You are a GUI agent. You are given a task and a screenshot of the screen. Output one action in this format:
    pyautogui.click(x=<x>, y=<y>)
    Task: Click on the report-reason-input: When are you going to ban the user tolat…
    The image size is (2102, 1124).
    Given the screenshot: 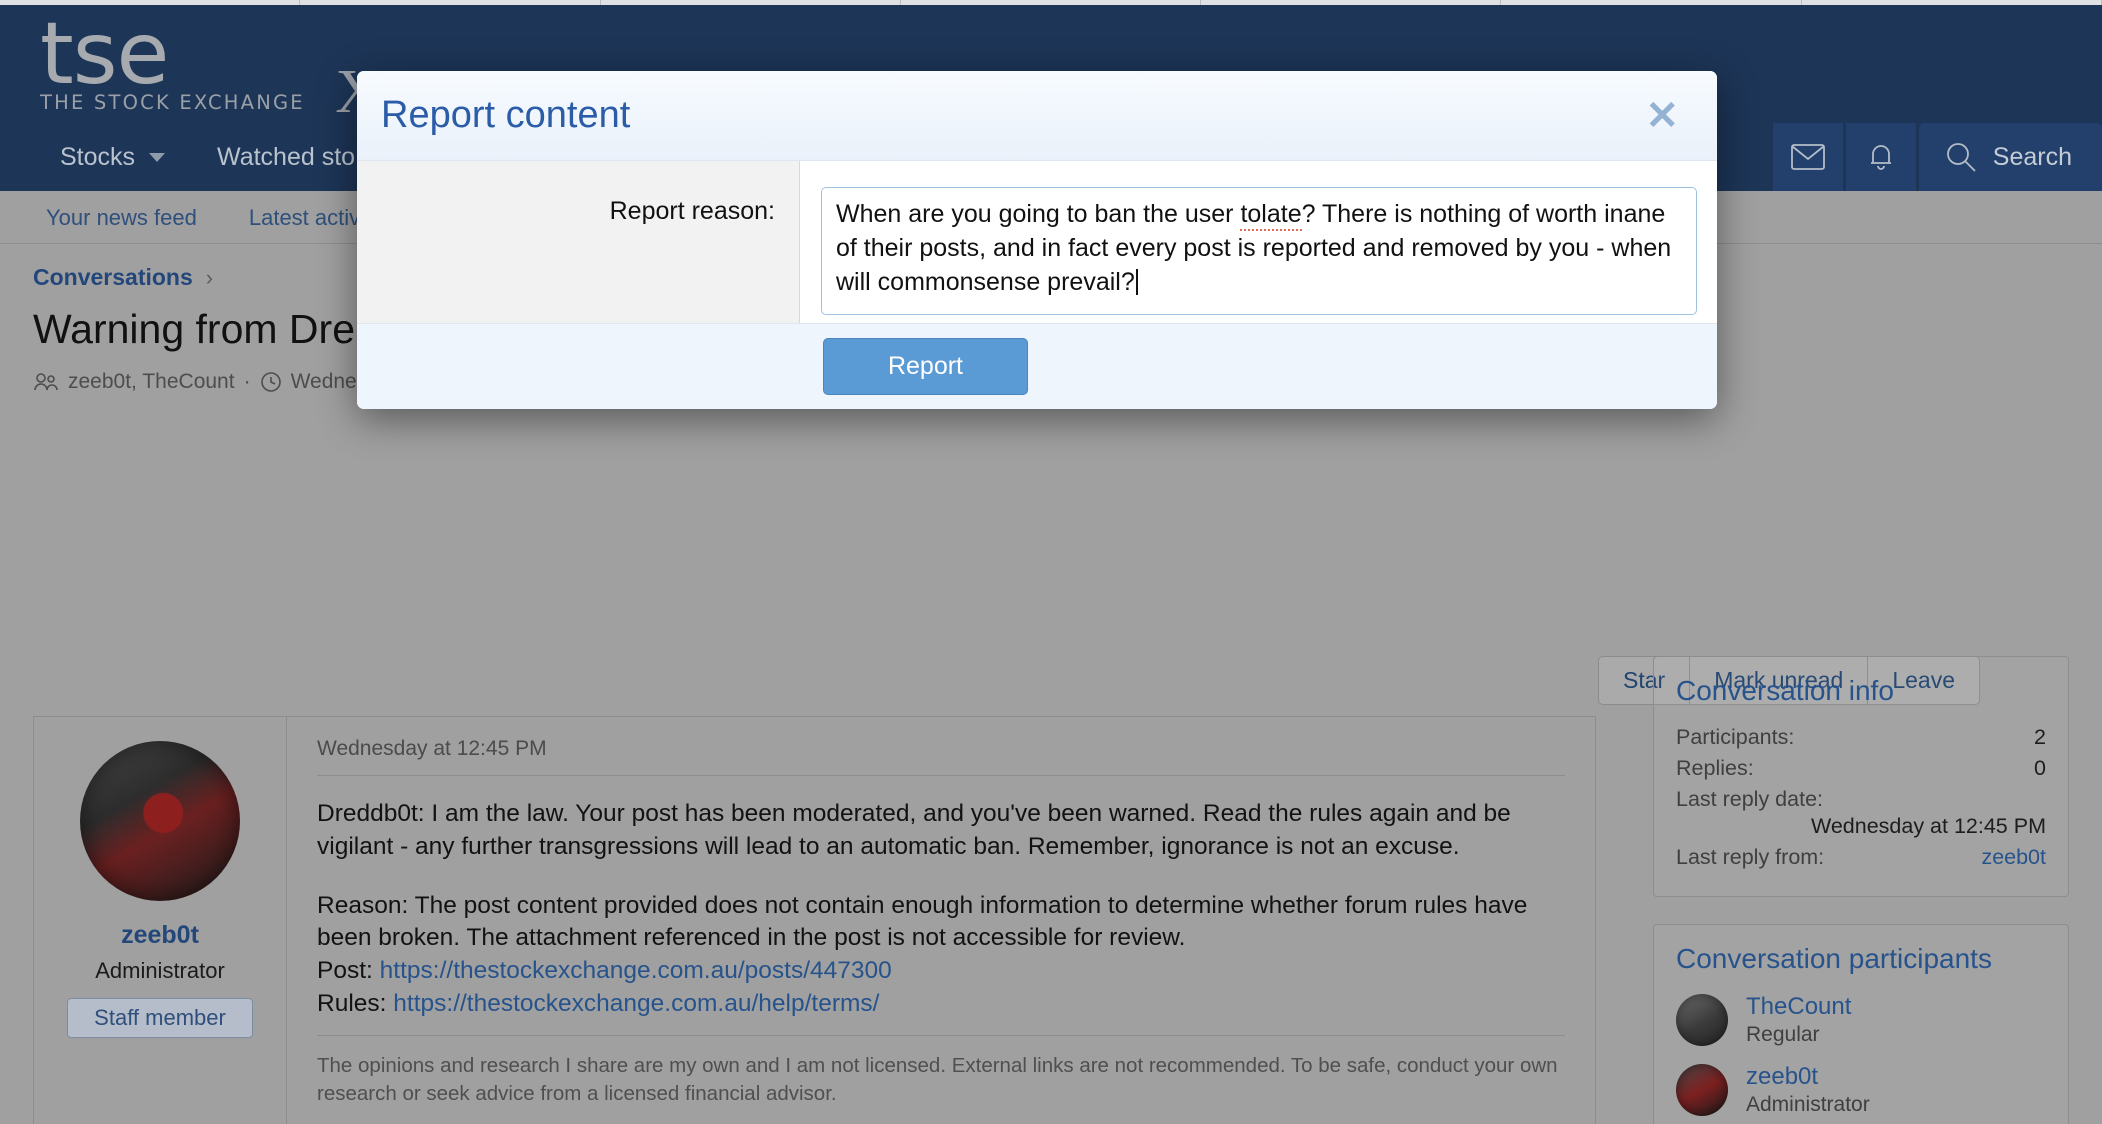 What is the action you would take?
    pyautogui.click(x=1259, y=251)
    